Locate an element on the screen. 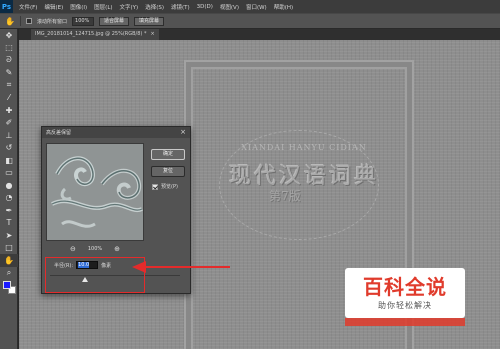 The width and height of the screenshot is (500, 349). menu-layer: 图层(L) is located at coordinates (103, 7).